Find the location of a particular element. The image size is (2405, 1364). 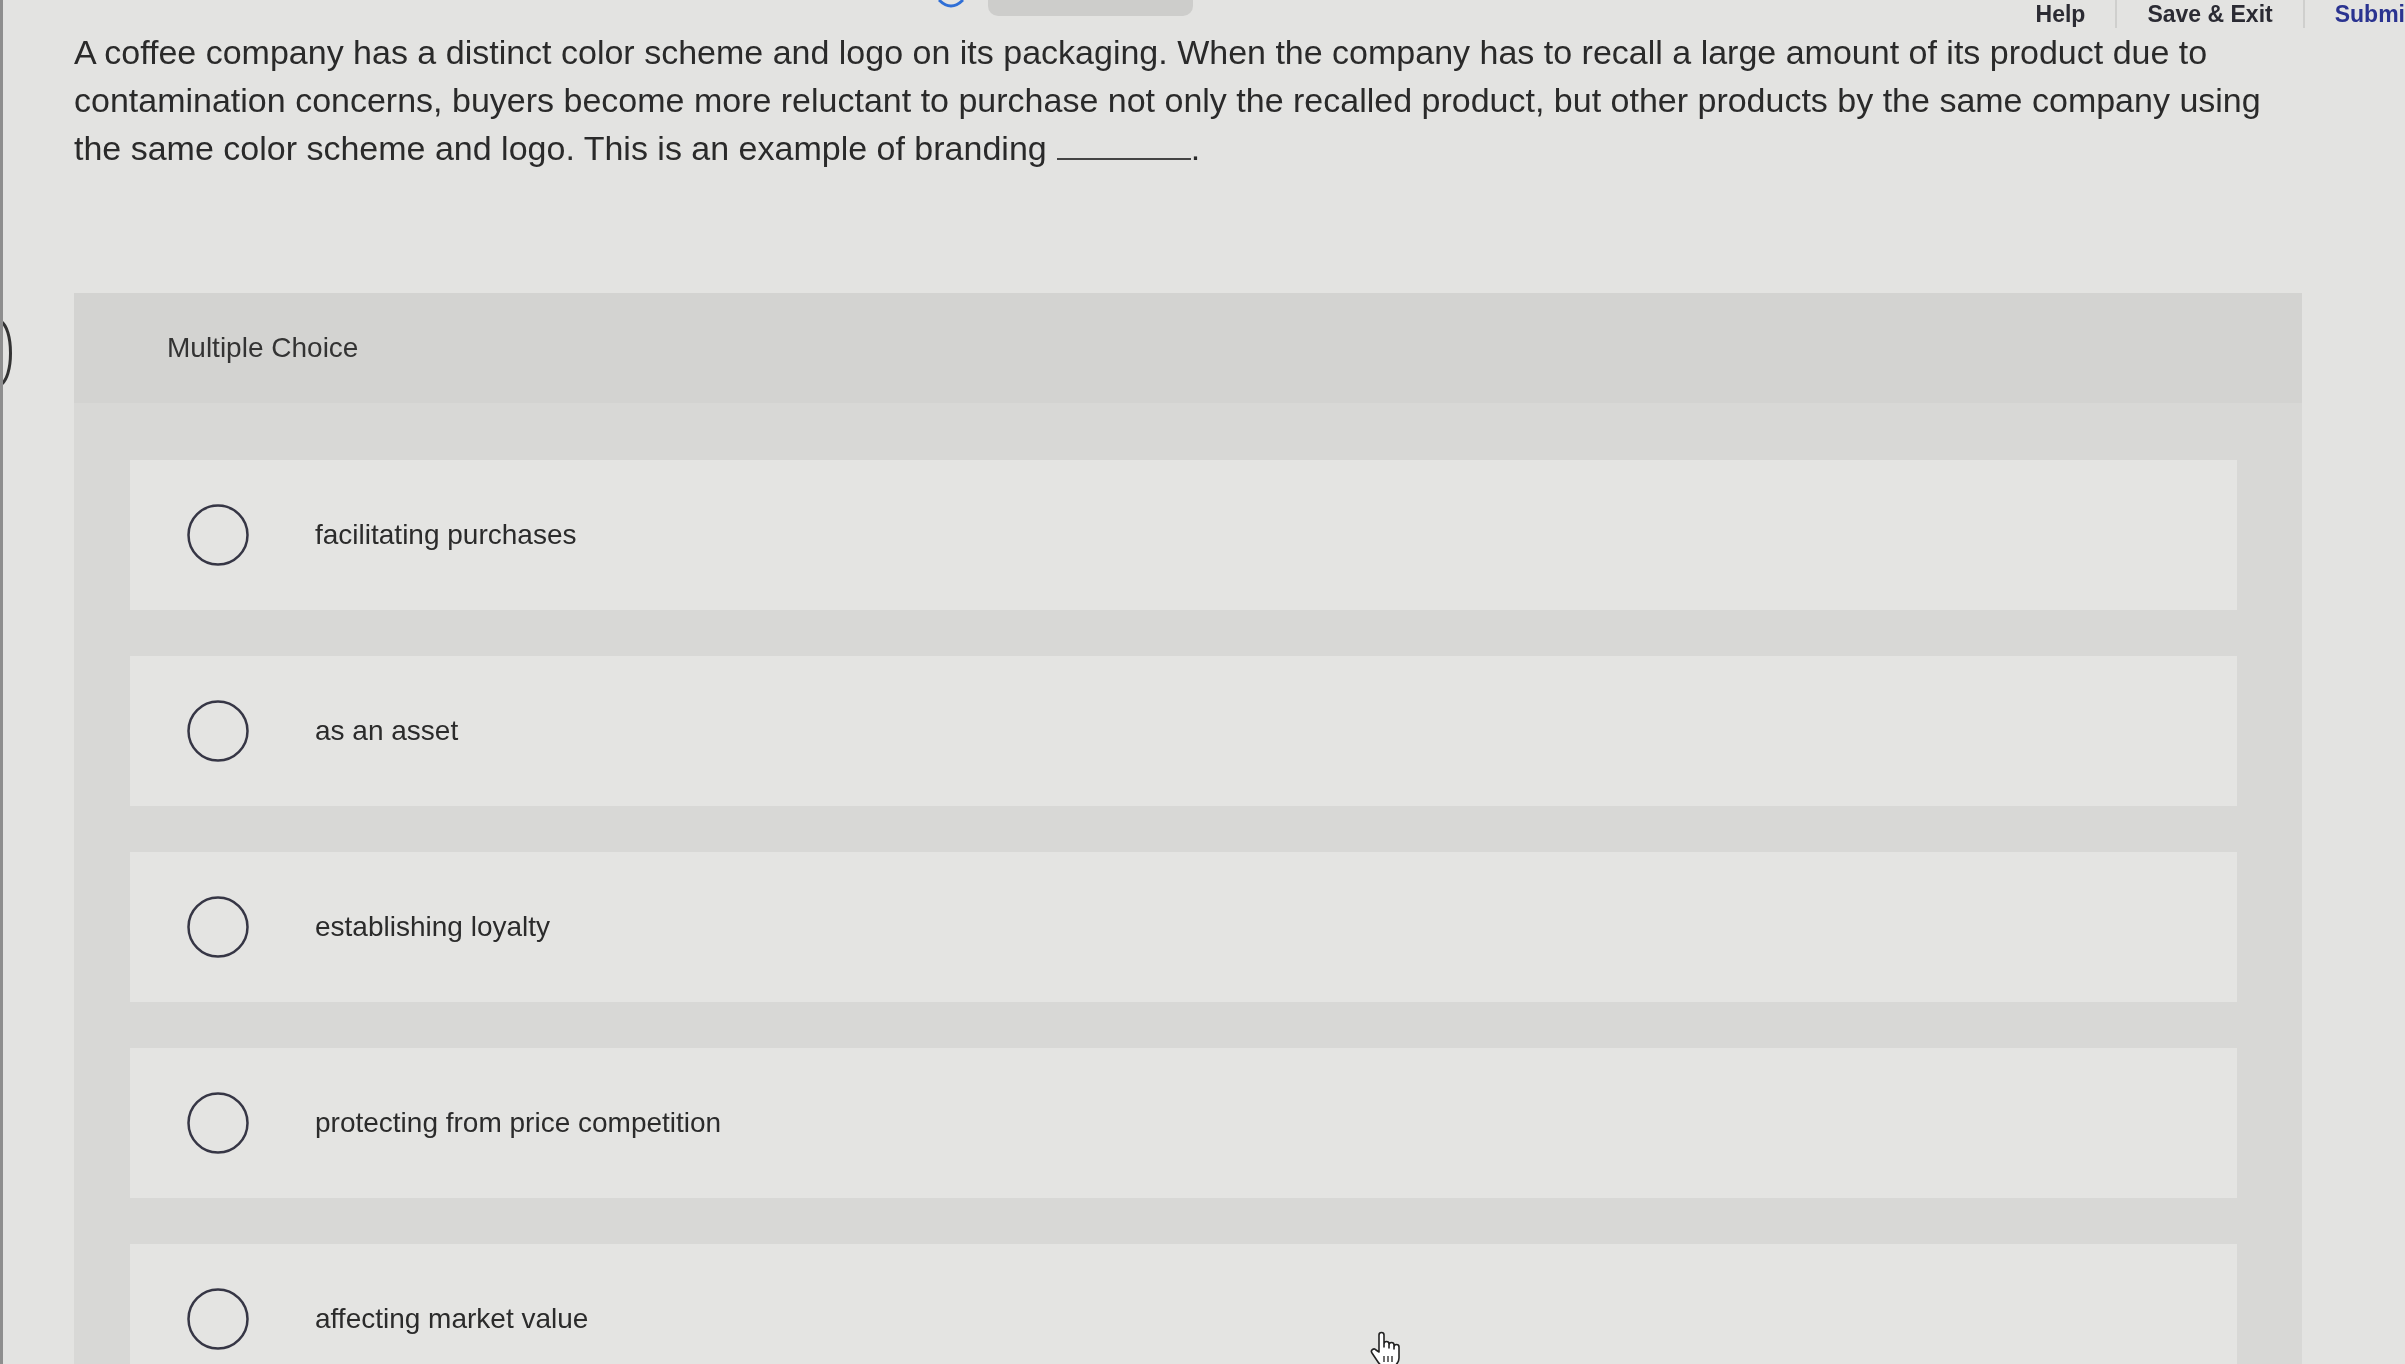

answer-option: protecting from price competition is located at coordinates (1183, 1123).